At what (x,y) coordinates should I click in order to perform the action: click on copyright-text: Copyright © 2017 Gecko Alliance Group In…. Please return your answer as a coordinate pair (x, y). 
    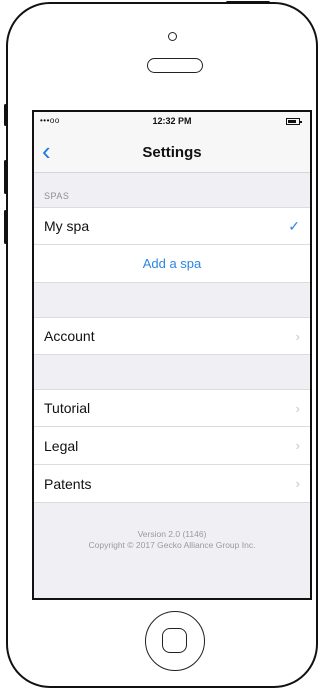
    Looking at the image, I should click on (172, 545).